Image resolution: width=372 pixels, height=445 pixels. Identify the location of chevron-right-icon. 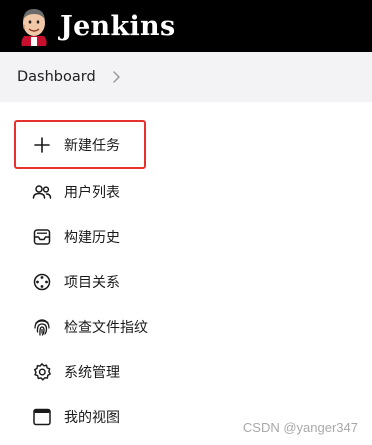
(116, 77).